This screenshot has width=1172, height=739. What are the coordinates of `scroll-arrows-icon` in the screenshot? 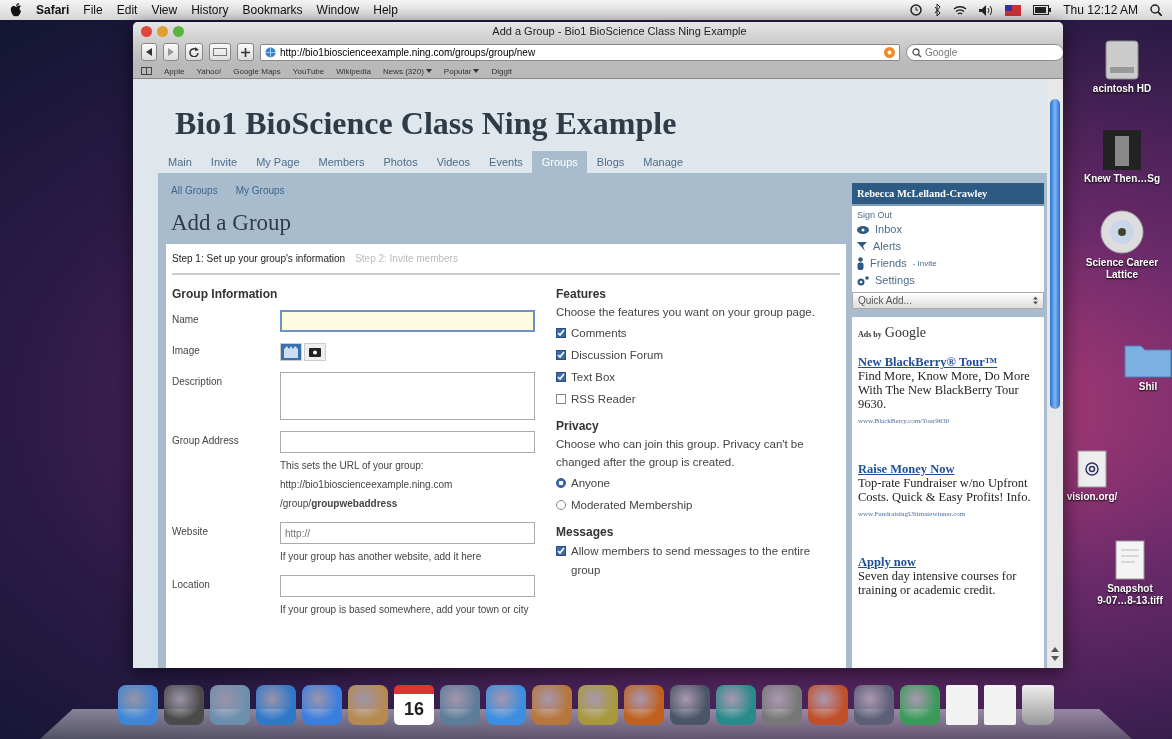 It's located at (1055, 654).